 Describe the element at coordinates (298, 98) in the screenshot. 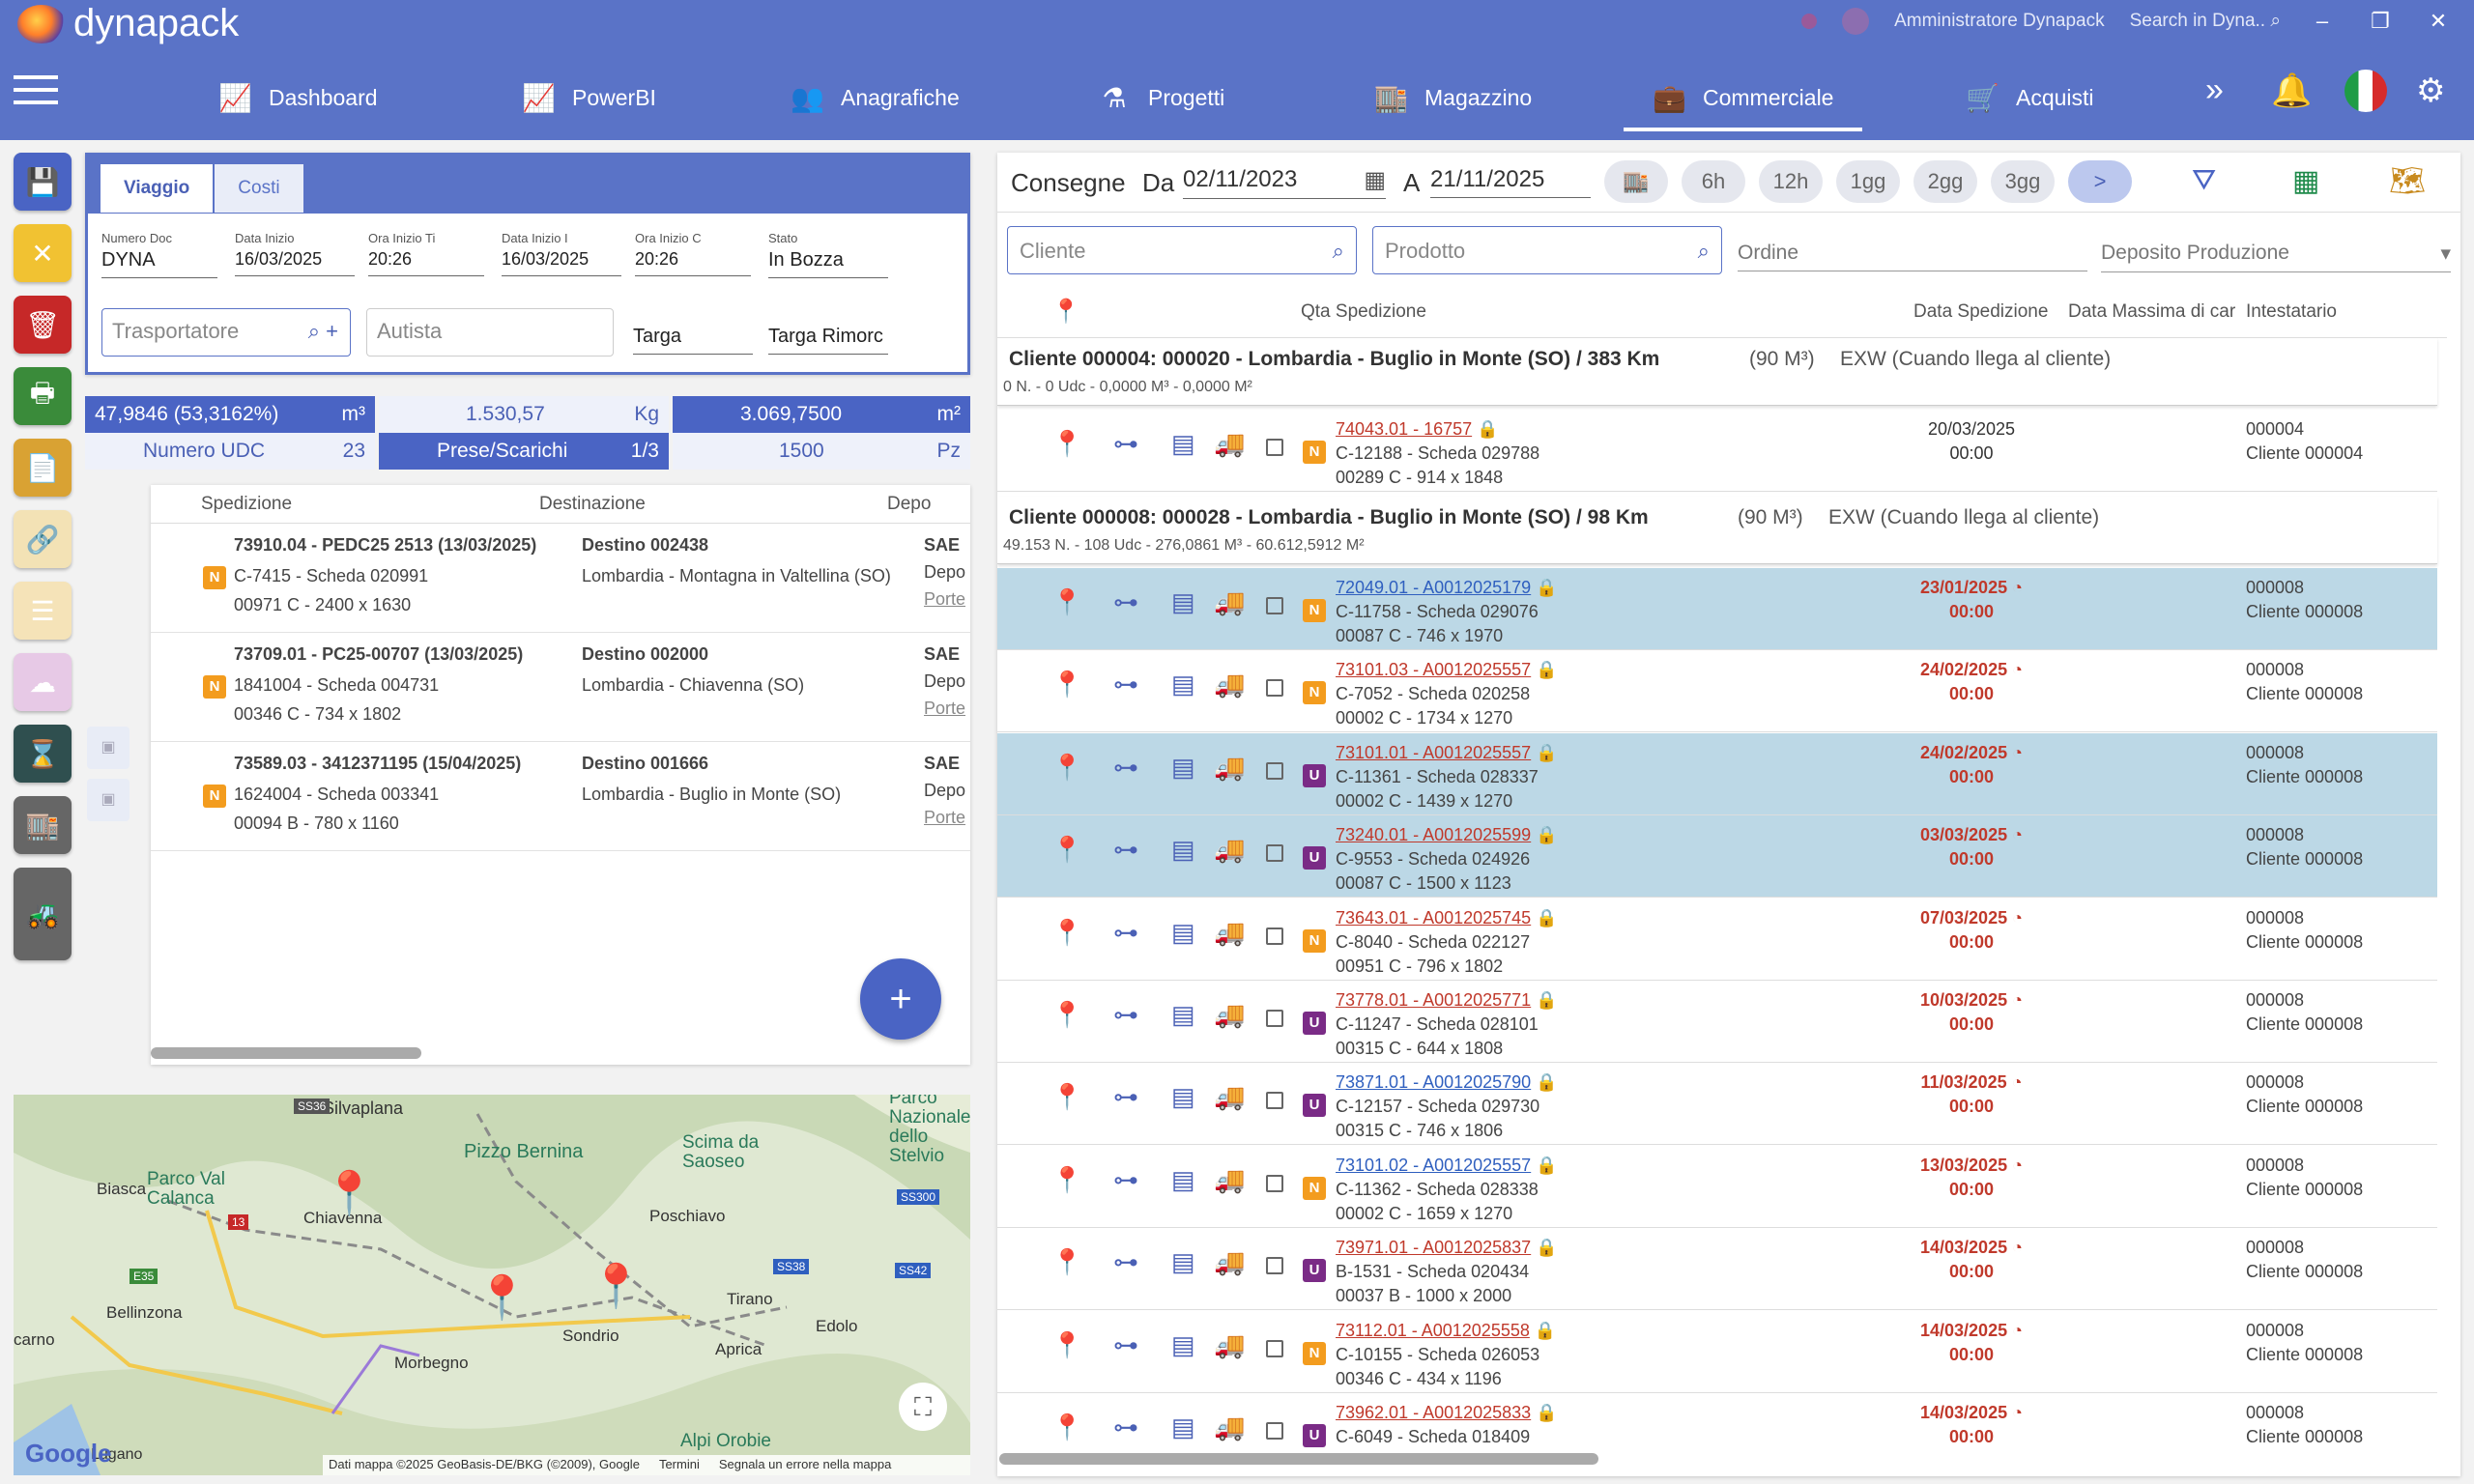

I see `nav-dashboard: 📈 Dashboard` at that location.